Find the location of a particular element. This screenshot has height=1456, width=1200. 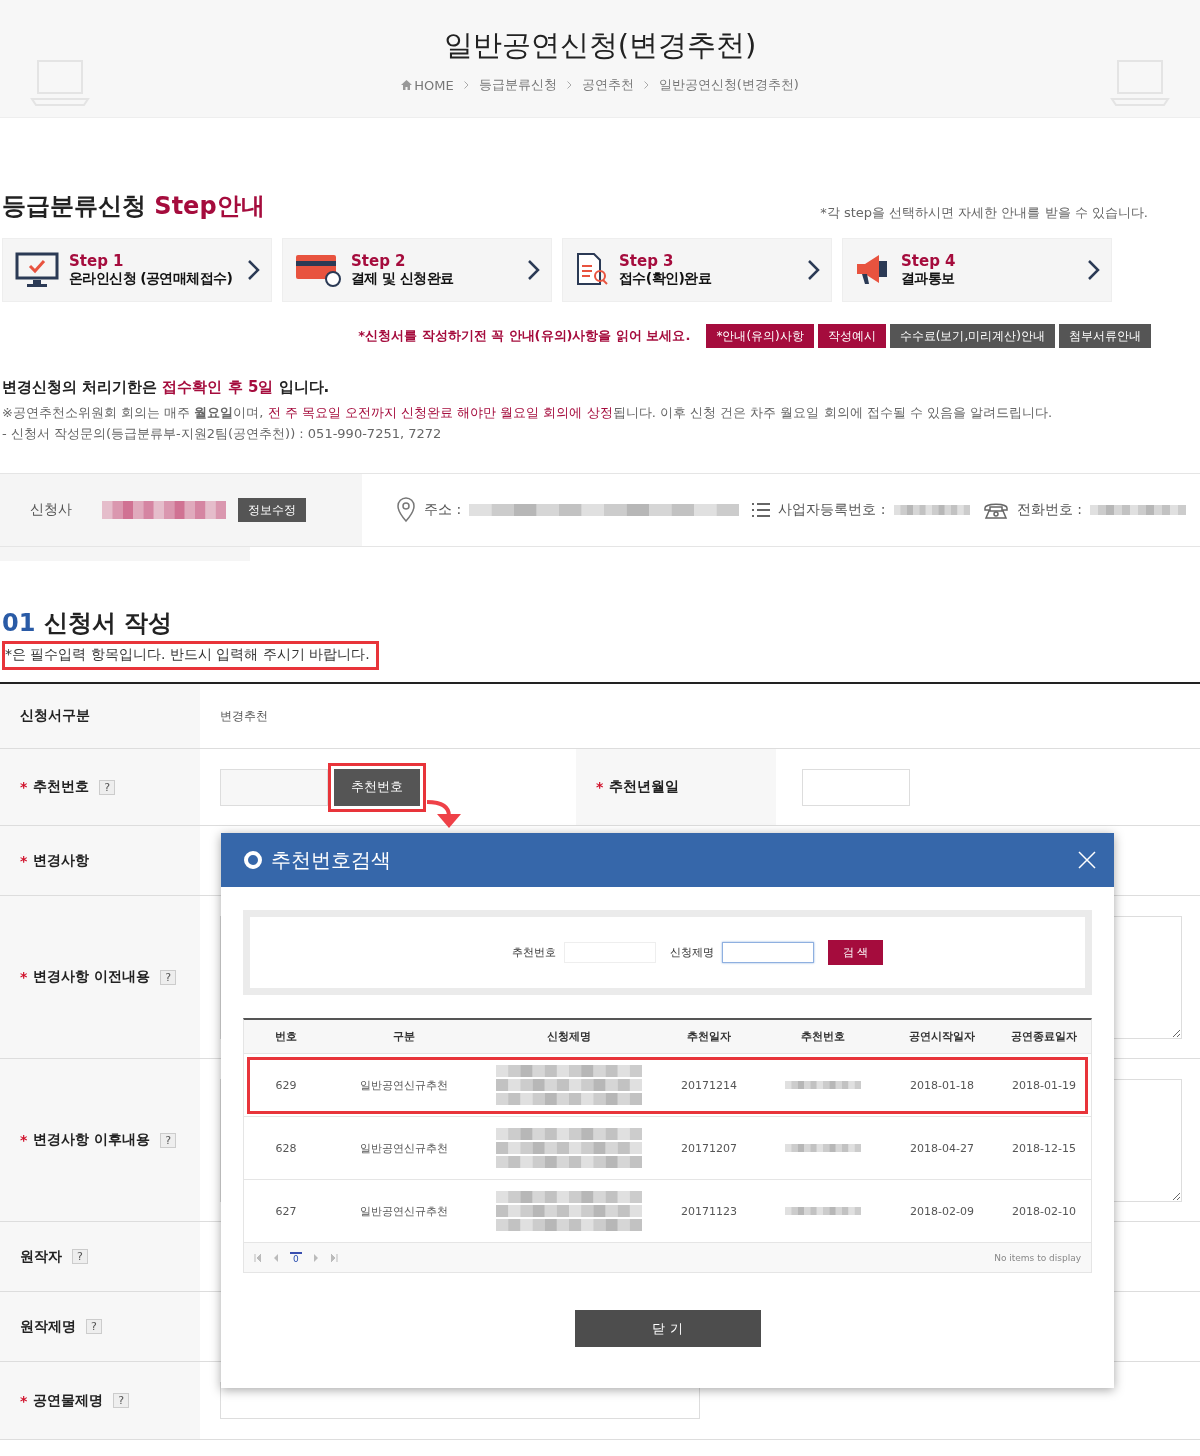

table-cell-text: 2018-12-15 is located at coordinates (1044, 1148).